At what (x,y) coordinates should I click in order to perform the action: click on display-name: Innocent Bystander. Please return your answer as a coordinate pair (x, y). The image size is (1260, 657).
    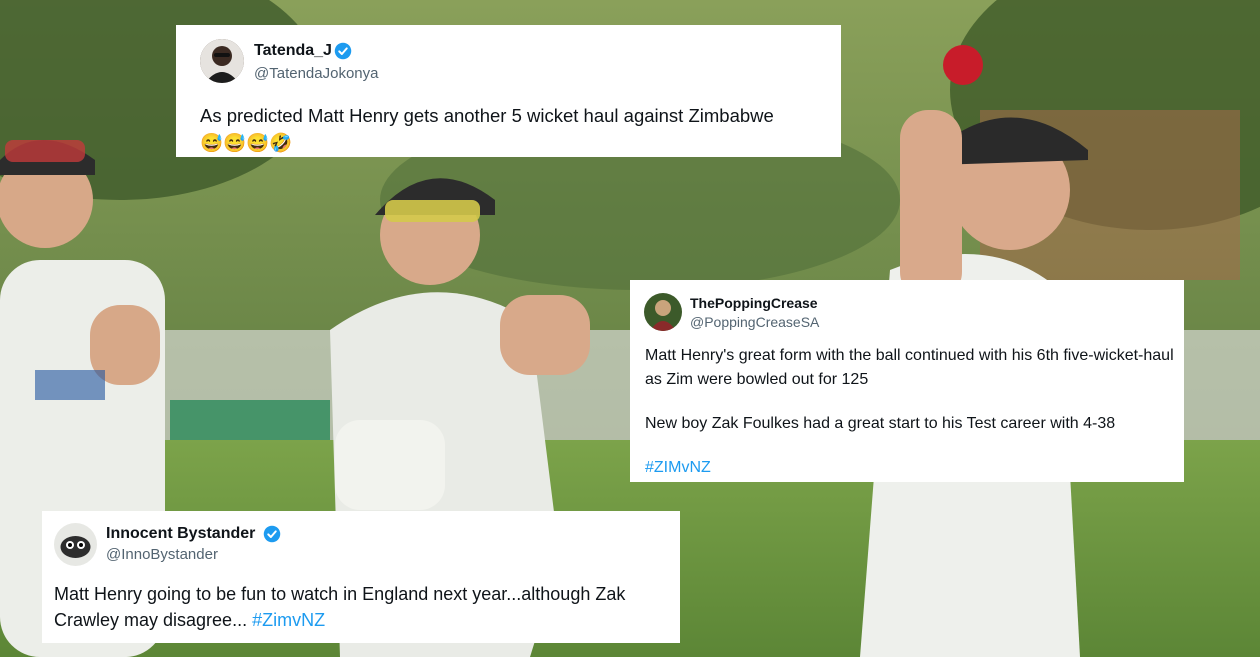
    Looking at the image, I should click on (180, 534).